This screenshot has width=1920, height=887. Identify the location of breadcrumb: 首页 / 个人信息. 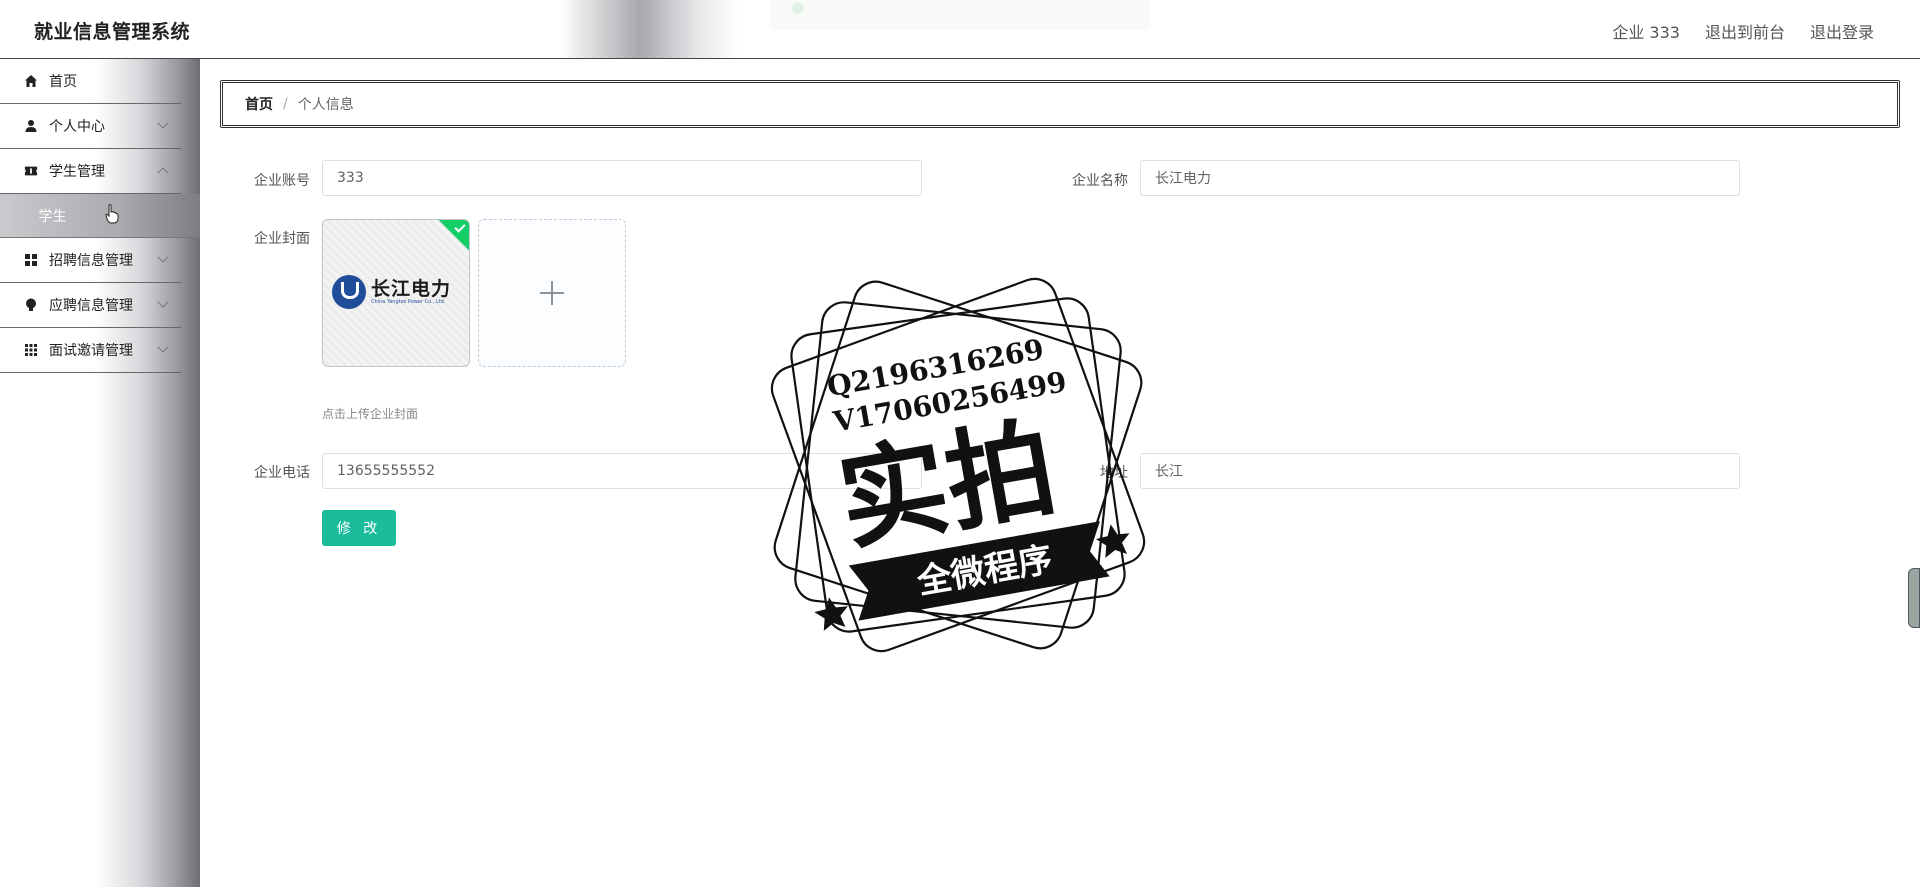
(1060, 104).